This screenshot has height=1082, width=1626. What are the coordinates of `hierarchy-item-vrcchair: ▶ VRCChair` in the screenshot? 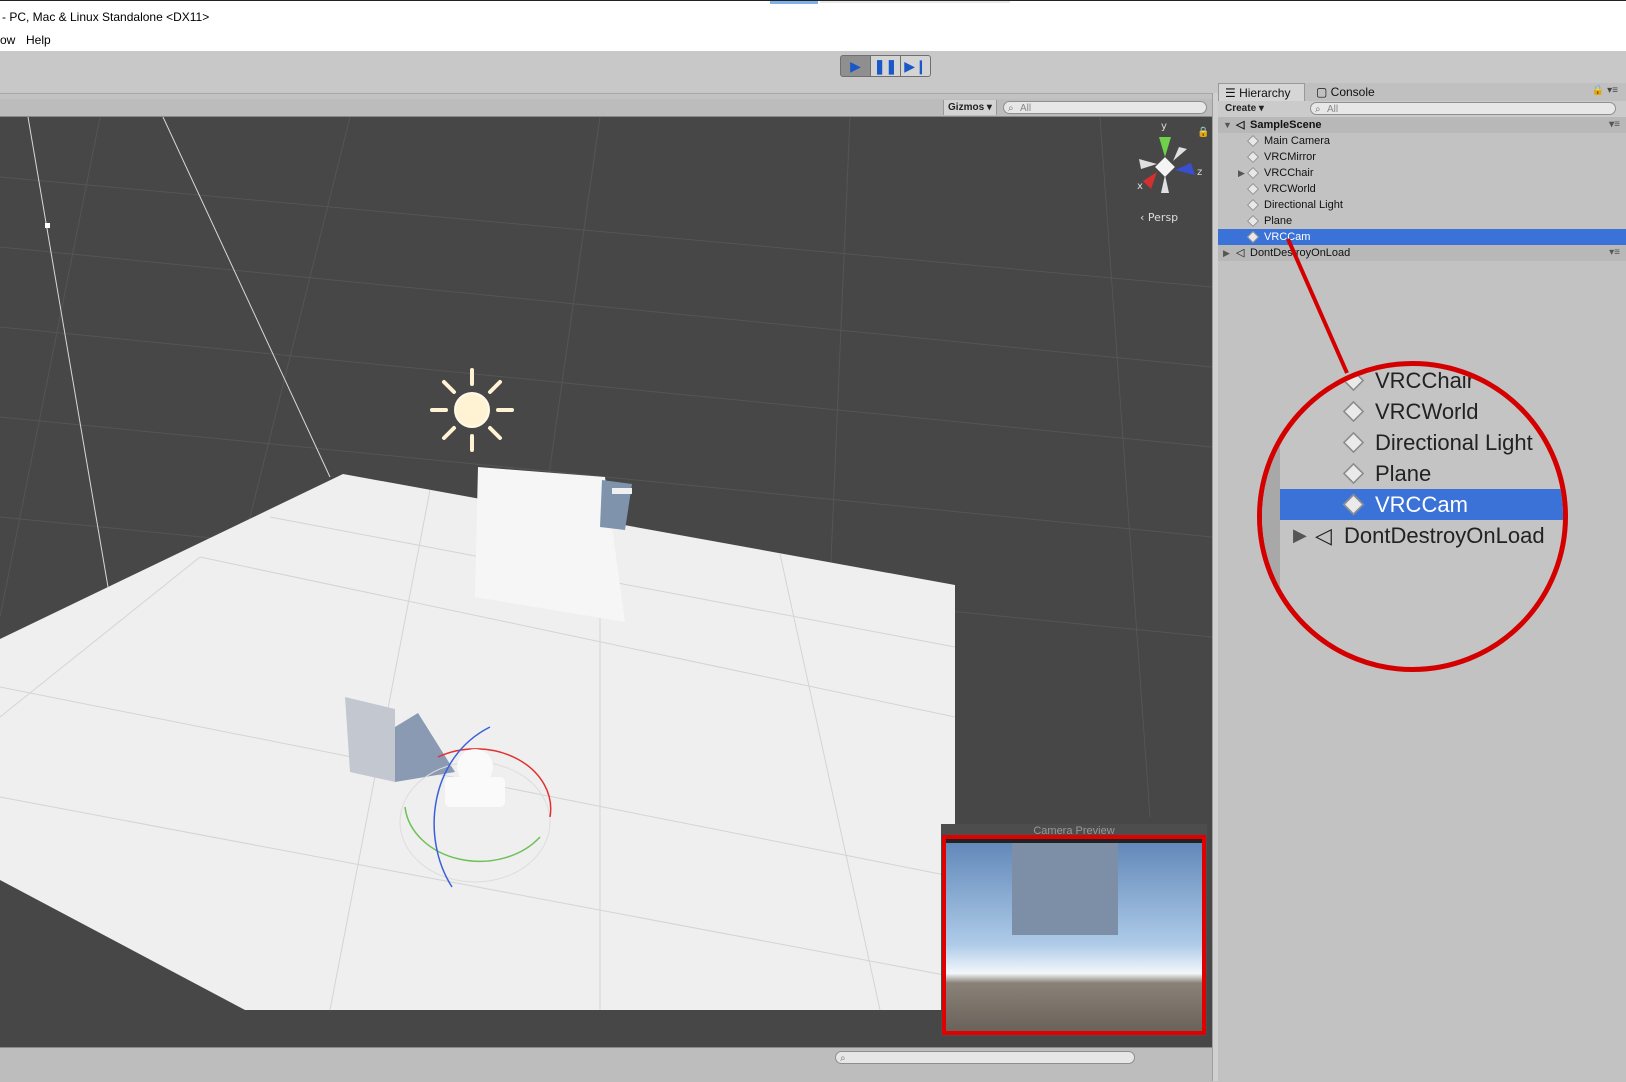 It's located at (1422, 173).